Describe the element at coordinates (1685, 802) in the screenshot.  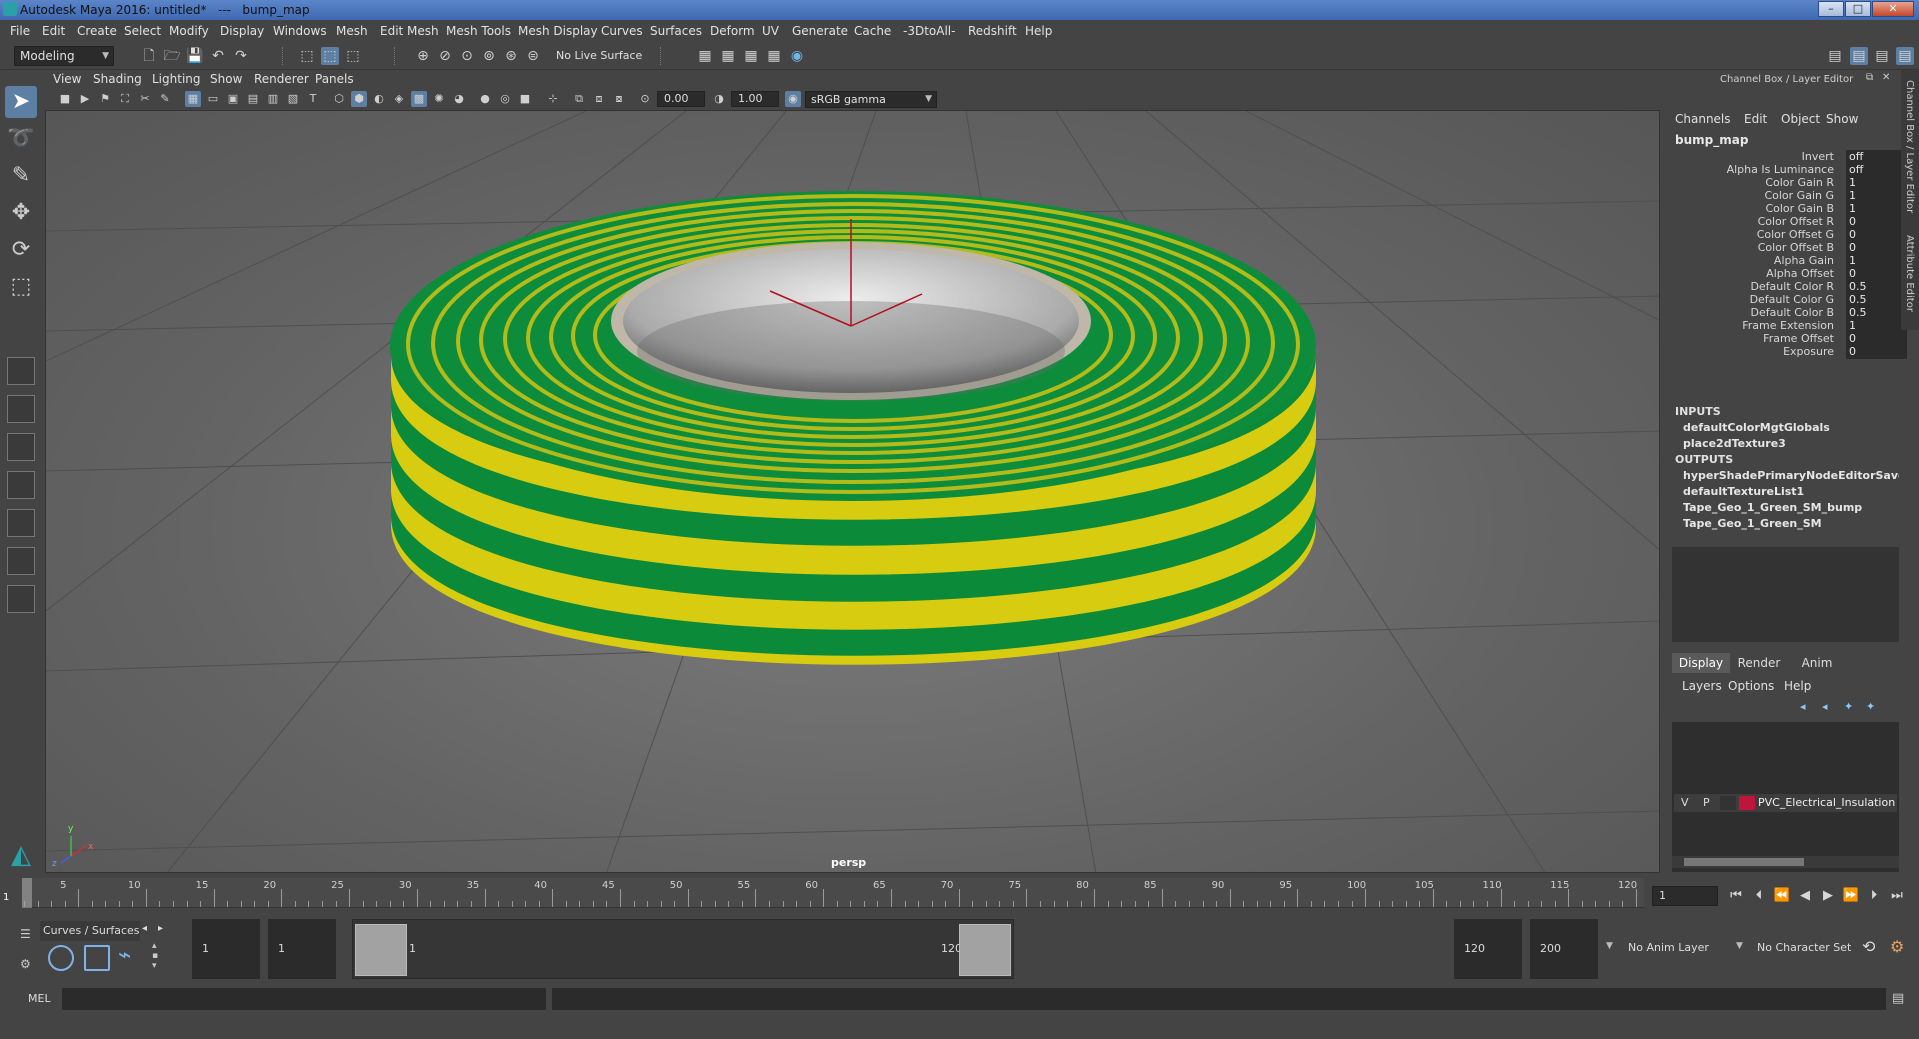
I see `layer-visibility-toggle: V` at that location.